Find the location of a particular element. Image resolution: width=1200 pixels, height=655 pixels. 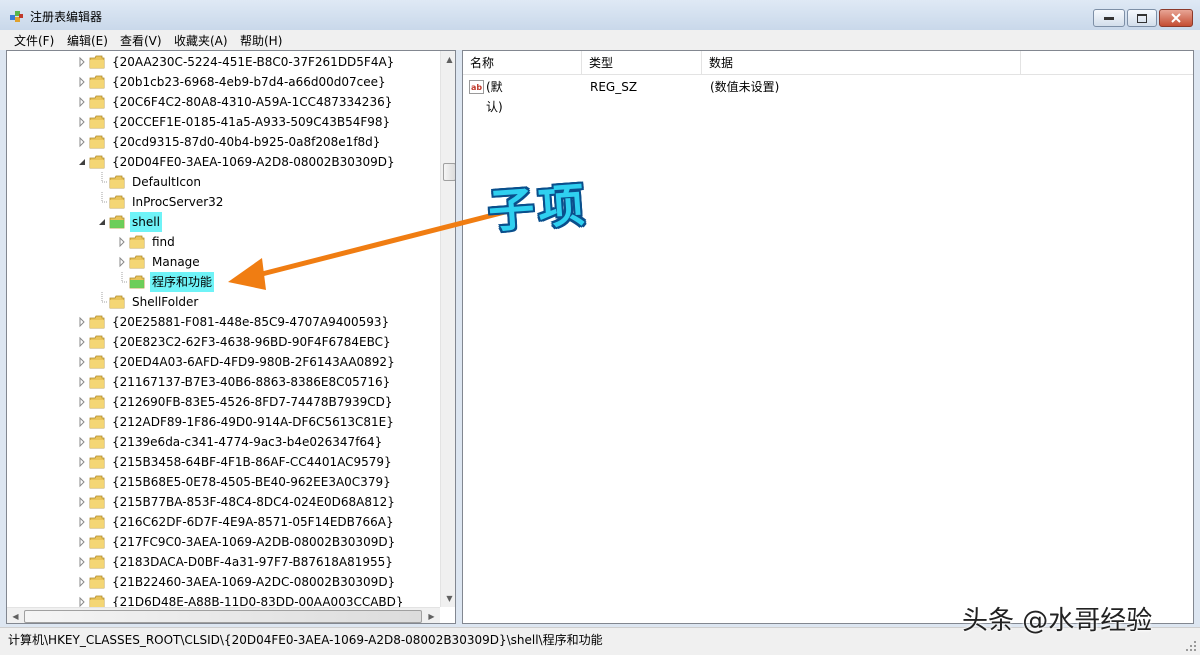

tree-item-label: {20b1cb23-6968-4eb9-b7d4-a66d00d07cee} is located at coordinates (249, 82).